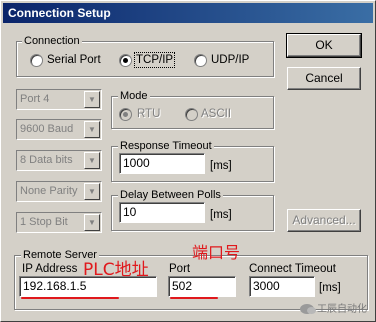 The height and width of the screenshot is (322, 376). What do you see at coordinates (134, 96) in the screenshot?
I see `mode-group-label: Mode` at bounding box center [134, 96].